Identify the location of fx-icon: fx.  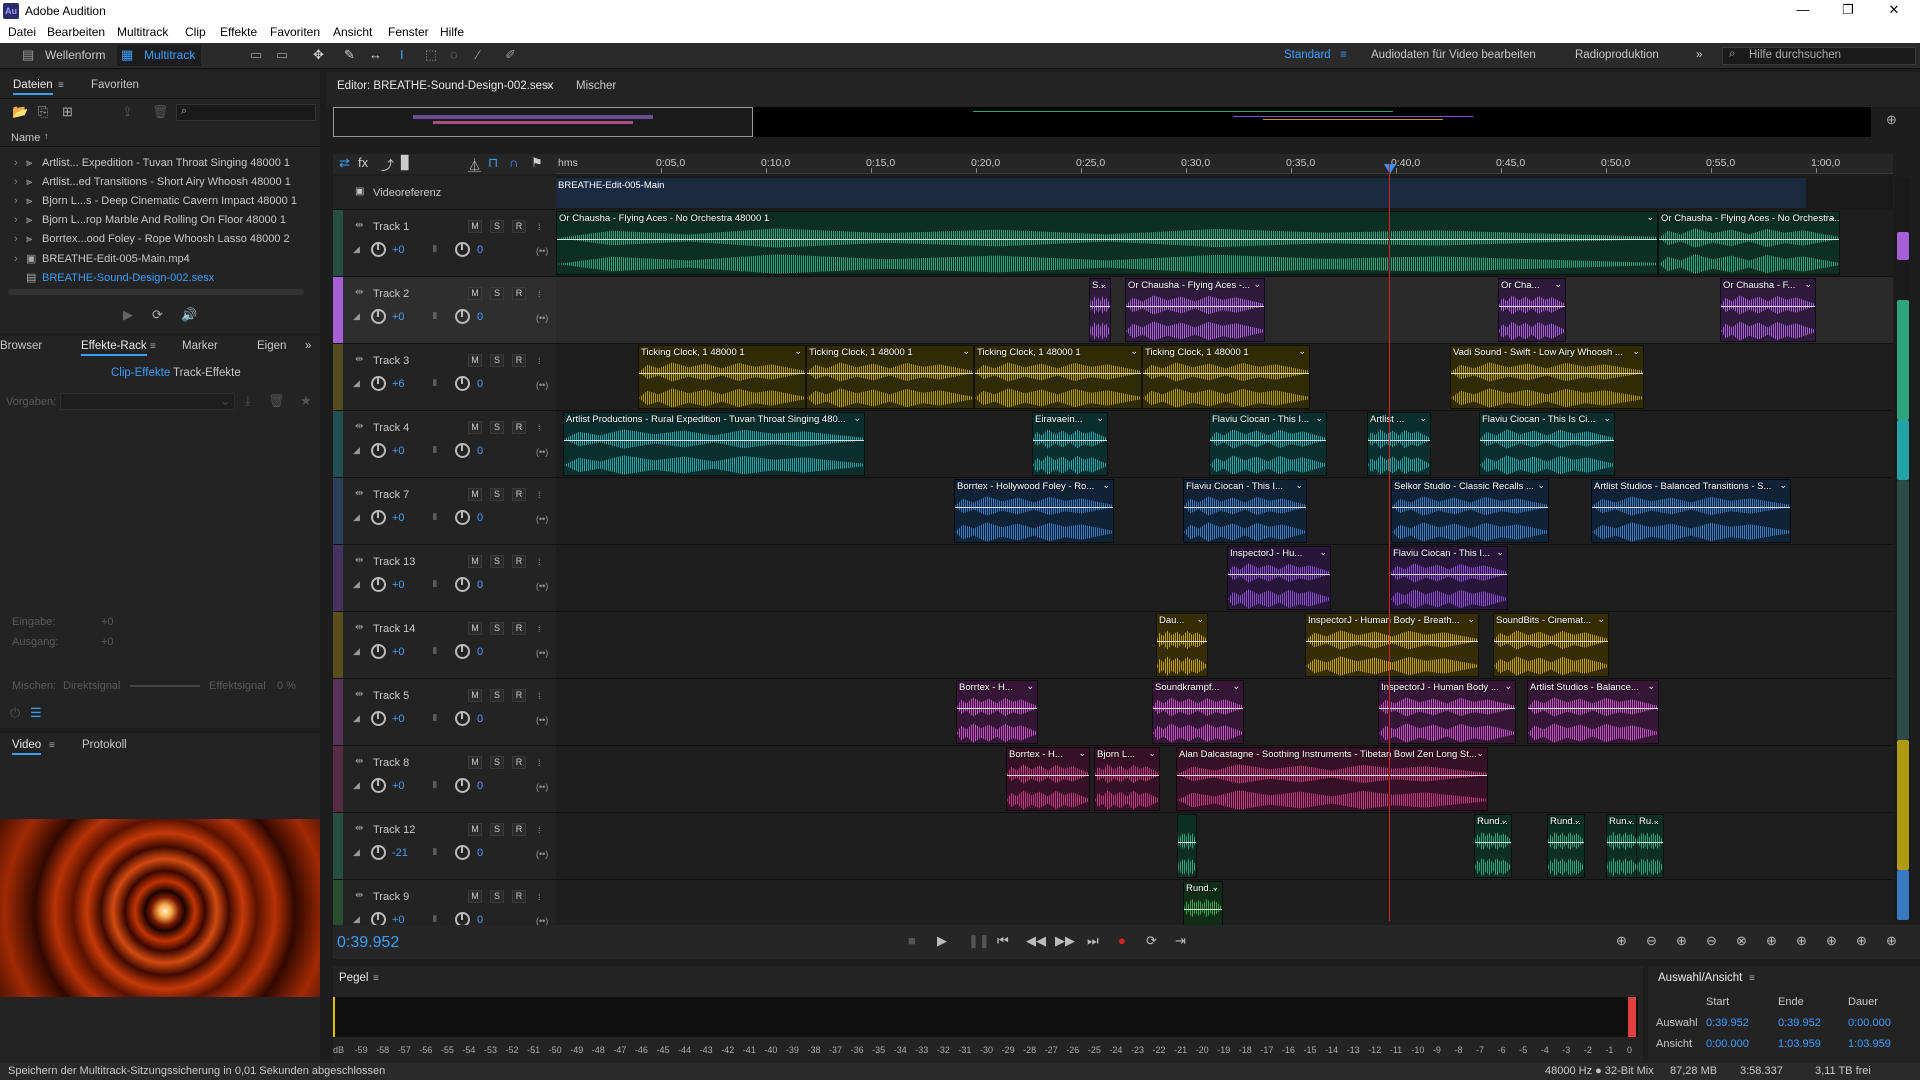
(363, 162).